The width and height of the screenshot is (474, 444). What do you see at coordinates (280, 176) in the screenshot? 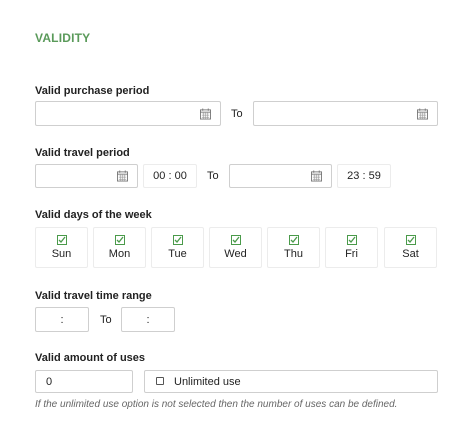
I see `travel-to-date-field` at bounding box center [280, 176].